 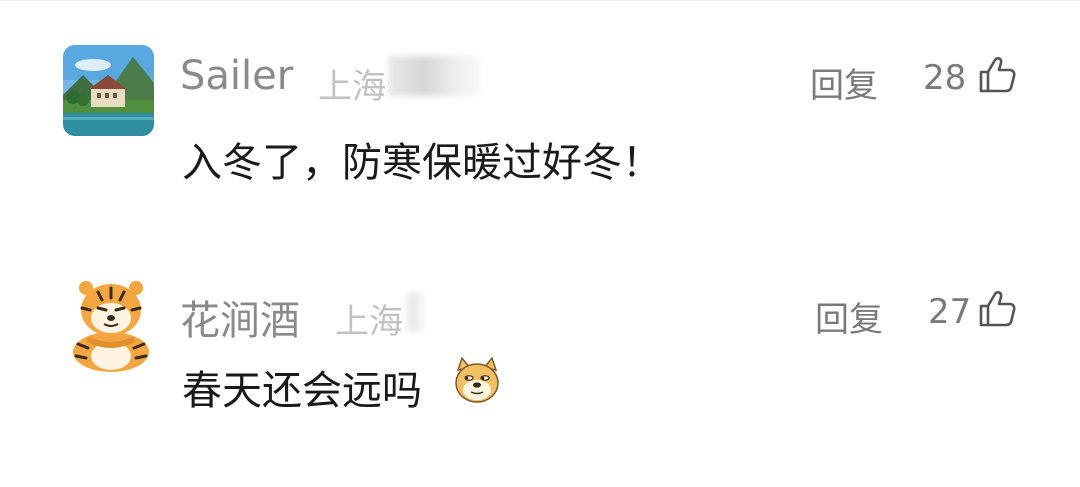 I want to click on like-count: 28, so click(x=945, y=78).